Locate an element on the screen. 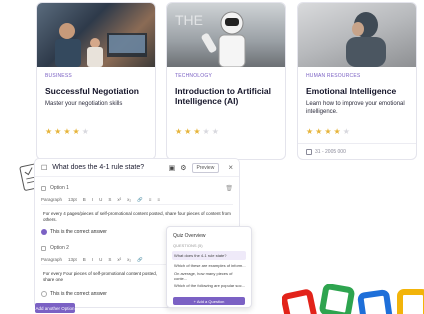 The width and height of the screenshot is (424, 314). trash-icon: 🗑 is located at coordinates (229, 188).